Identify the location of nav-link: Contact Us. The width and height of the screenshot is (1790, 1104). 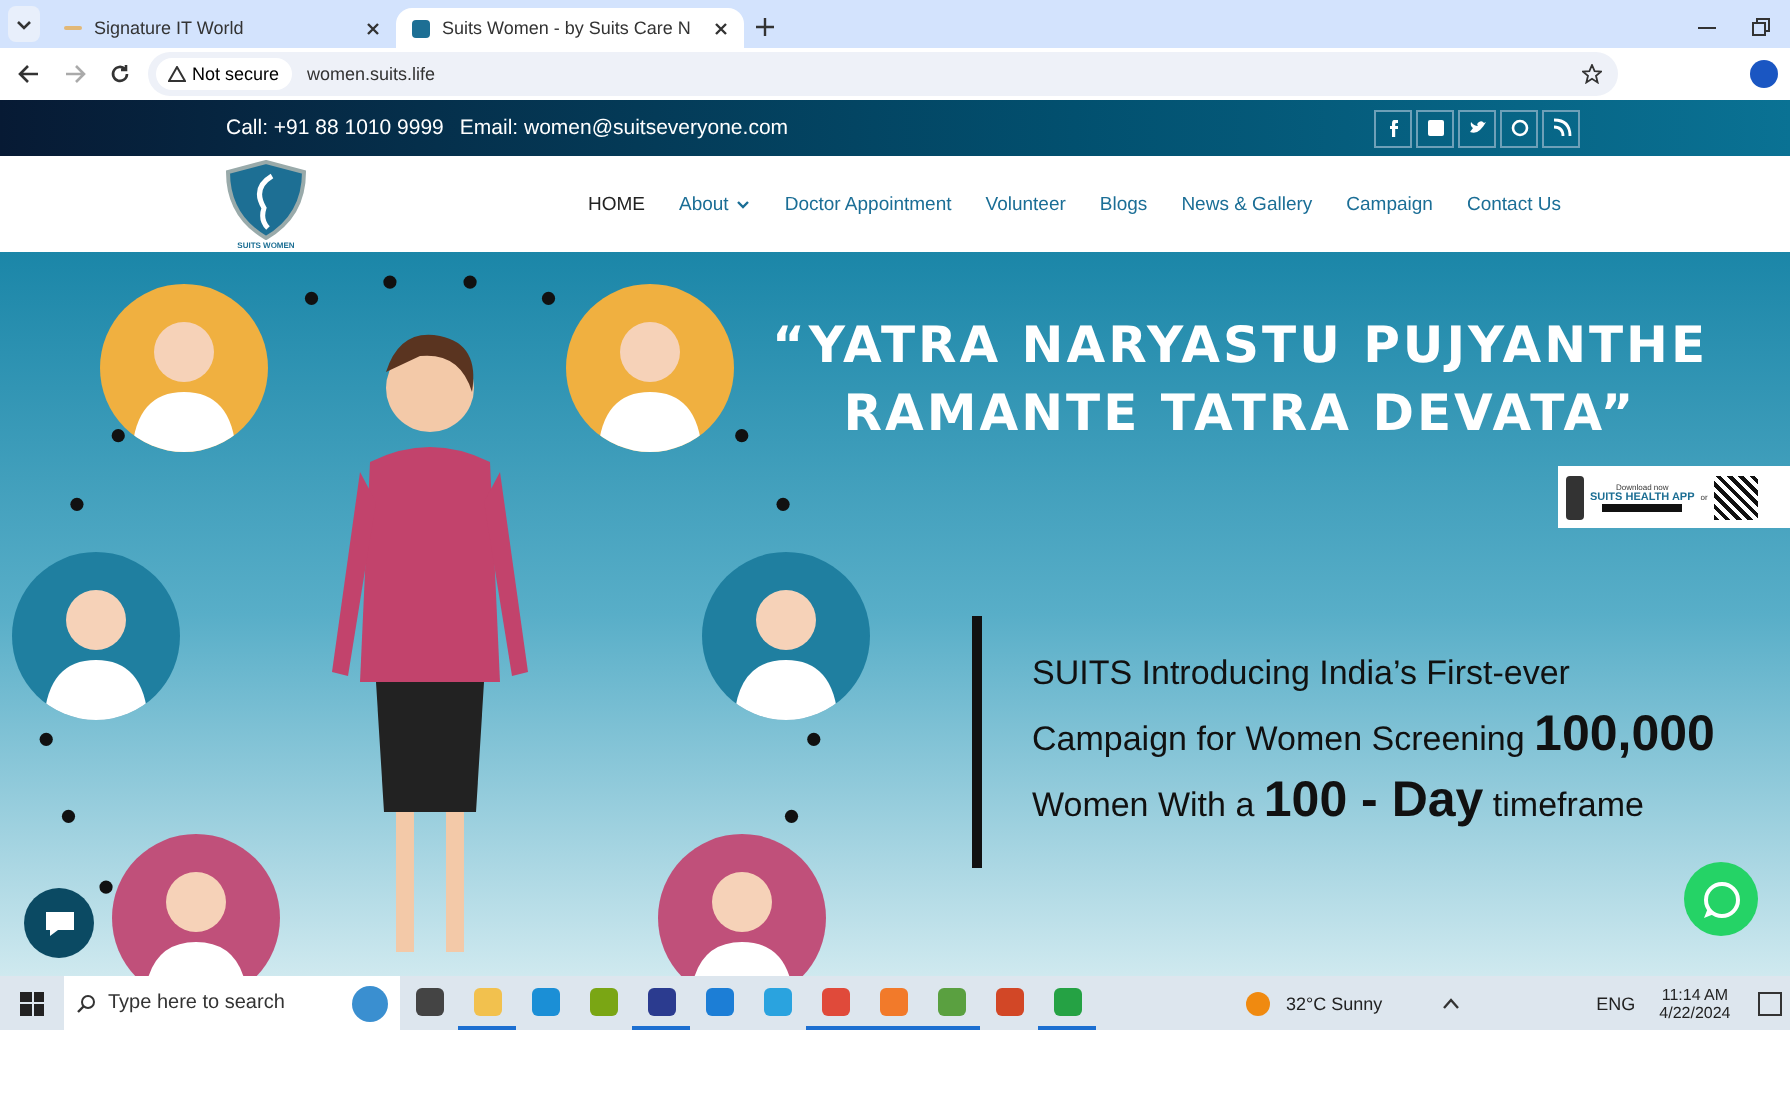
(1513, 204).